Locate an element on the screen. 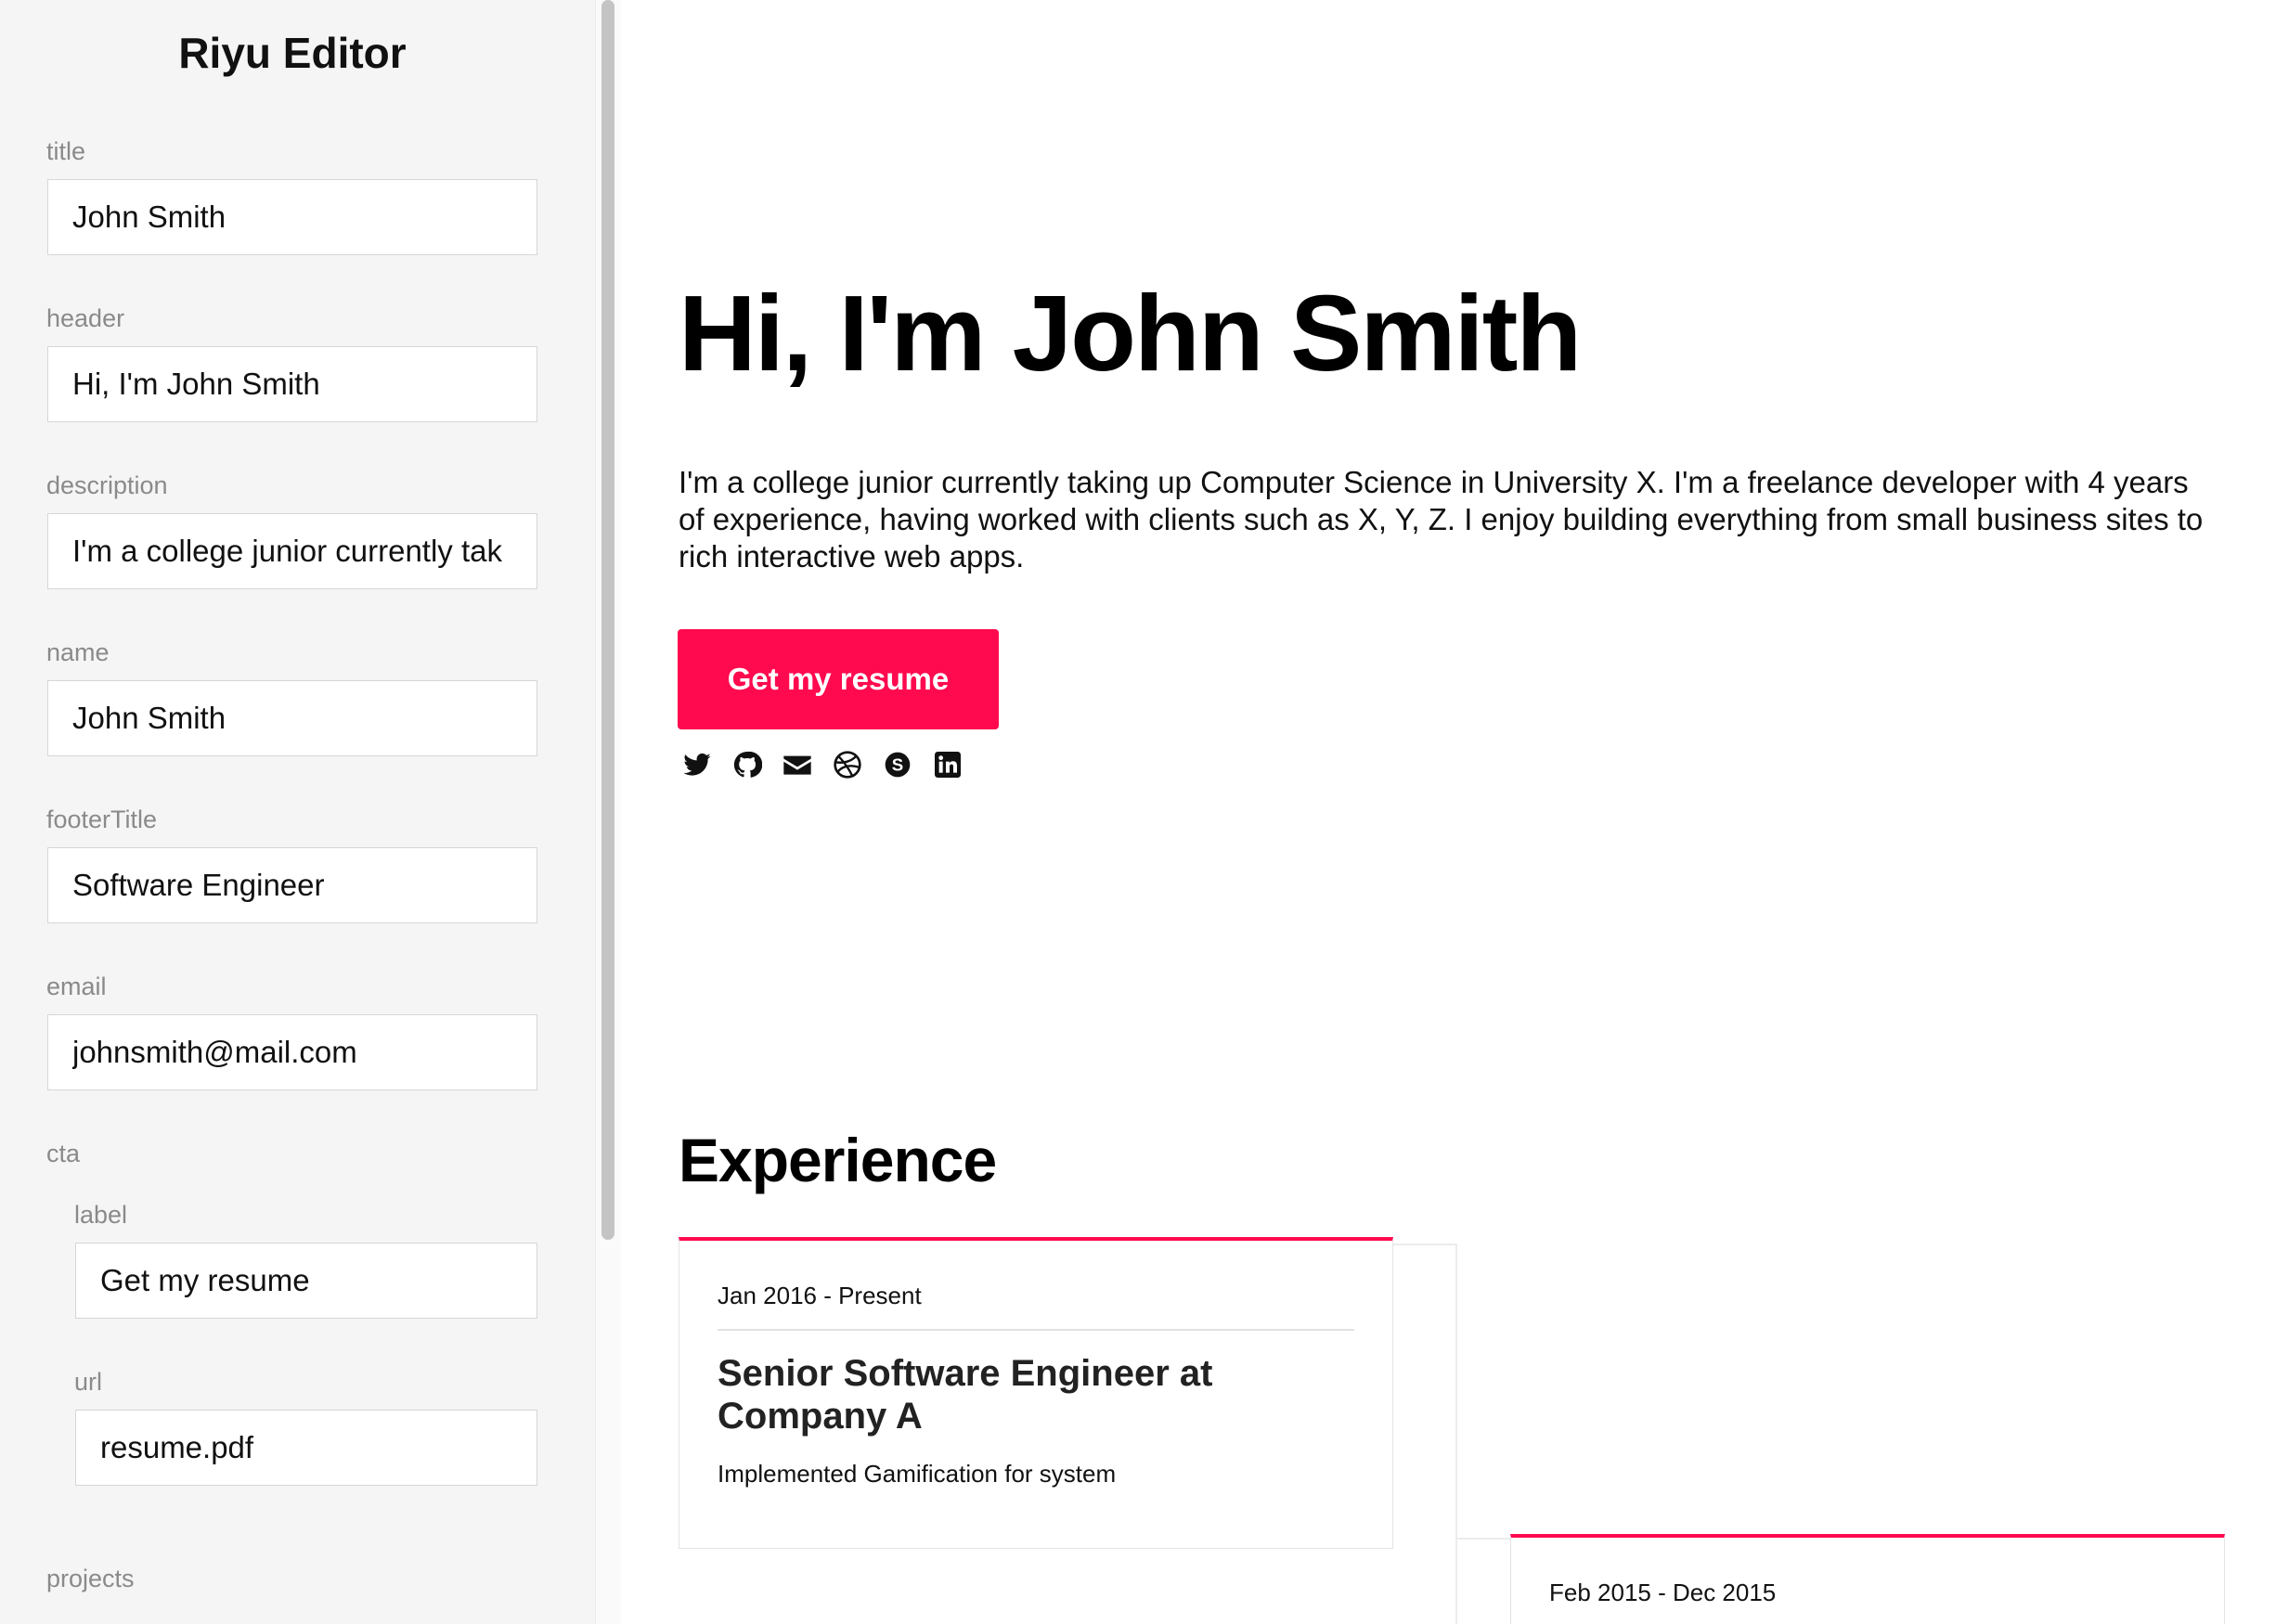  header-input is located at coordinates (292, 384).